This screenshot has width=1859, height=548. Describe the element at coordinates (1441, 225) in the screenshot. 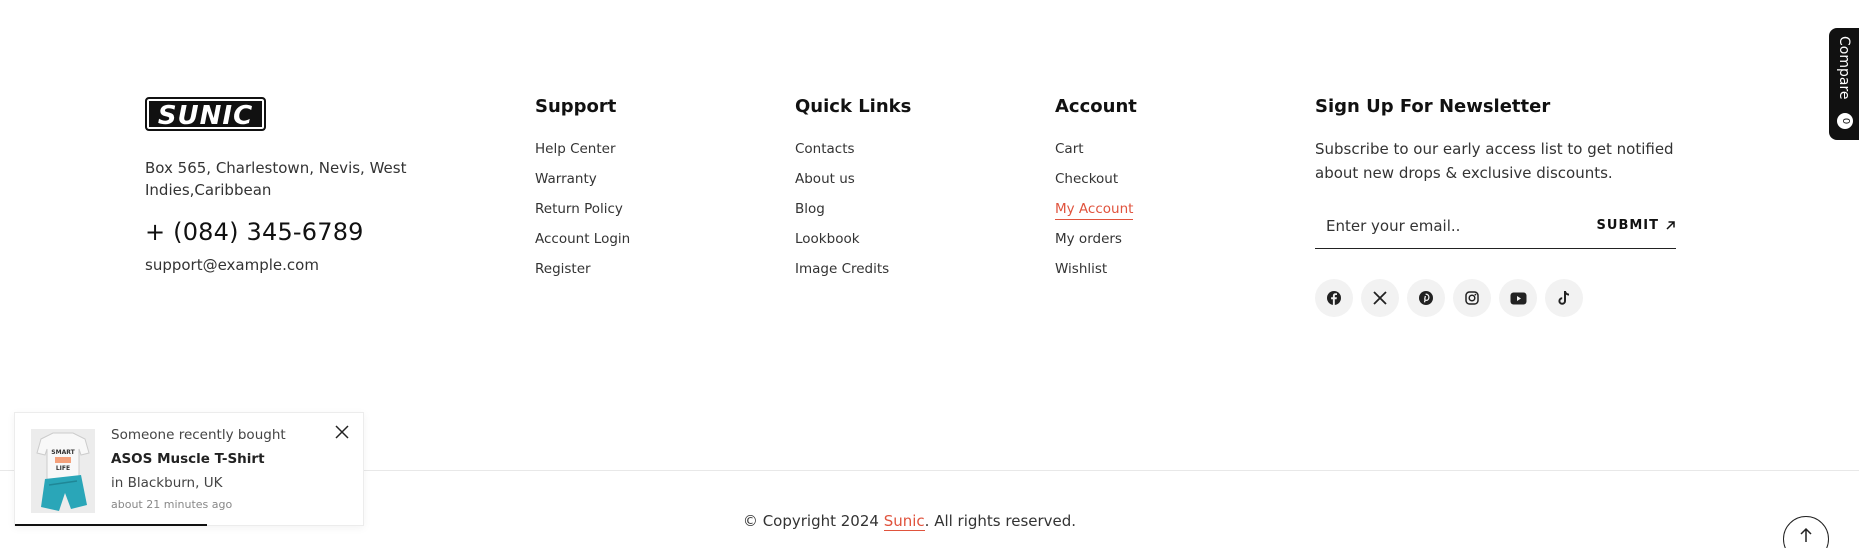

I see `newsletter-email-input` at that location.